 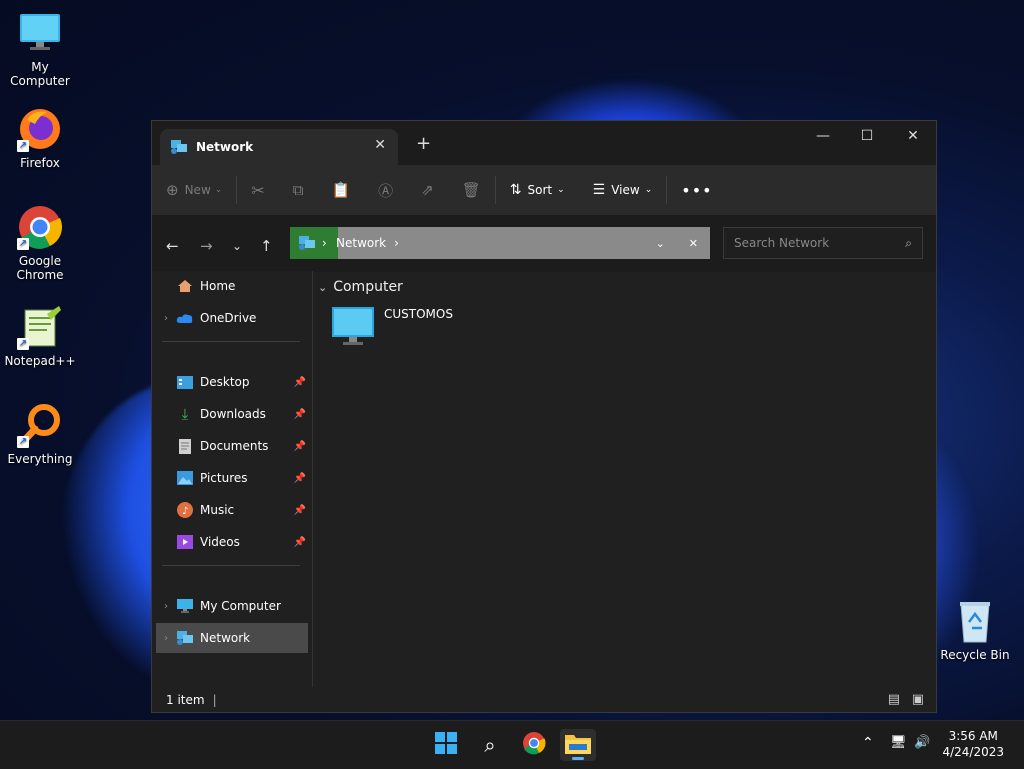 What do you see at coordinates (368, 287) in the screenshot?
I see `group-header-label: Computer` at bounding box center [368, 287].